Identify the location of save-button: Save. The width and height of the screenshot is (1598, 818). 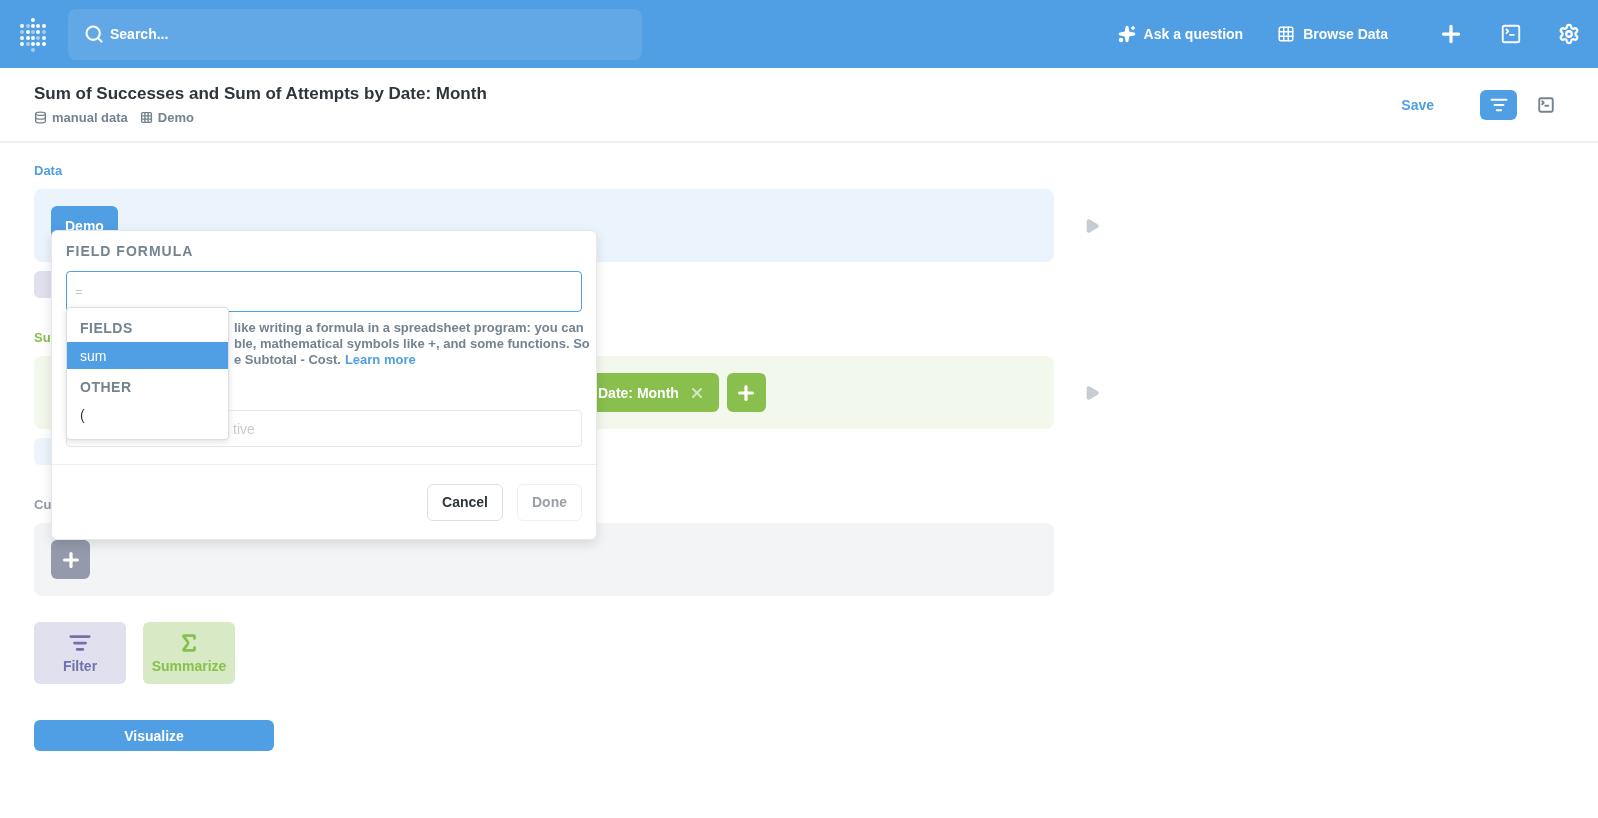
(1417, 104).